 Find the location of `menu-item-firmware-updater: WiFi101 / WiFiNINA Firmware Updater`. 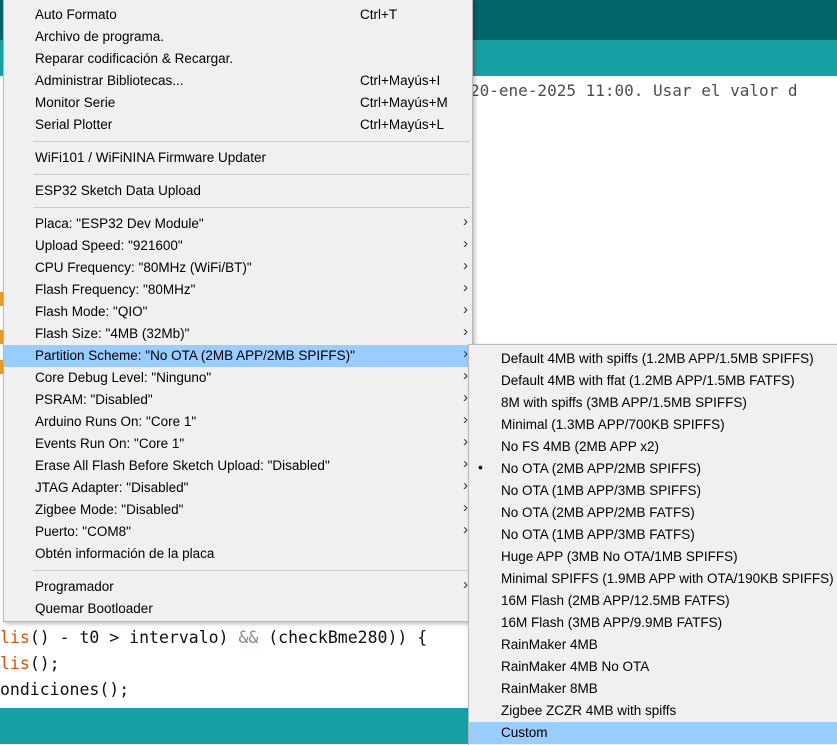

menu-item-firmware-updater: WiFi101 / WiFiNINA Firmware Updater is located at coordinates (238, 158).